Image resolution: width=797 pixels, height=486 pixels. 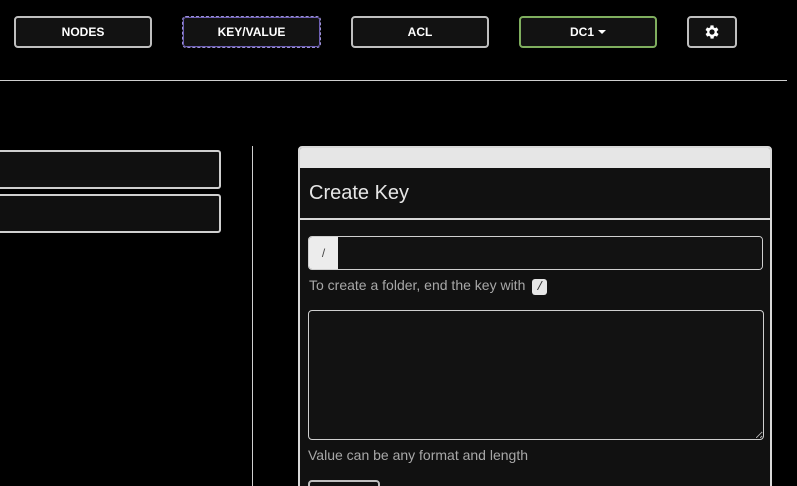 I want to click on key-help-label: To create a folder, end the key with, so click(x=417, y=285).